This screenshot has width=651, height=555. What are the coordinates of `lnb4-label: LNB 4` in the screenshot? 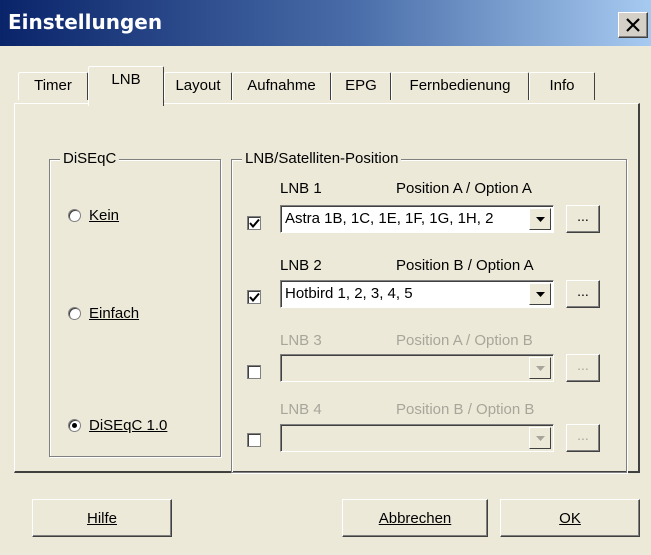 It's located at (301, 409).